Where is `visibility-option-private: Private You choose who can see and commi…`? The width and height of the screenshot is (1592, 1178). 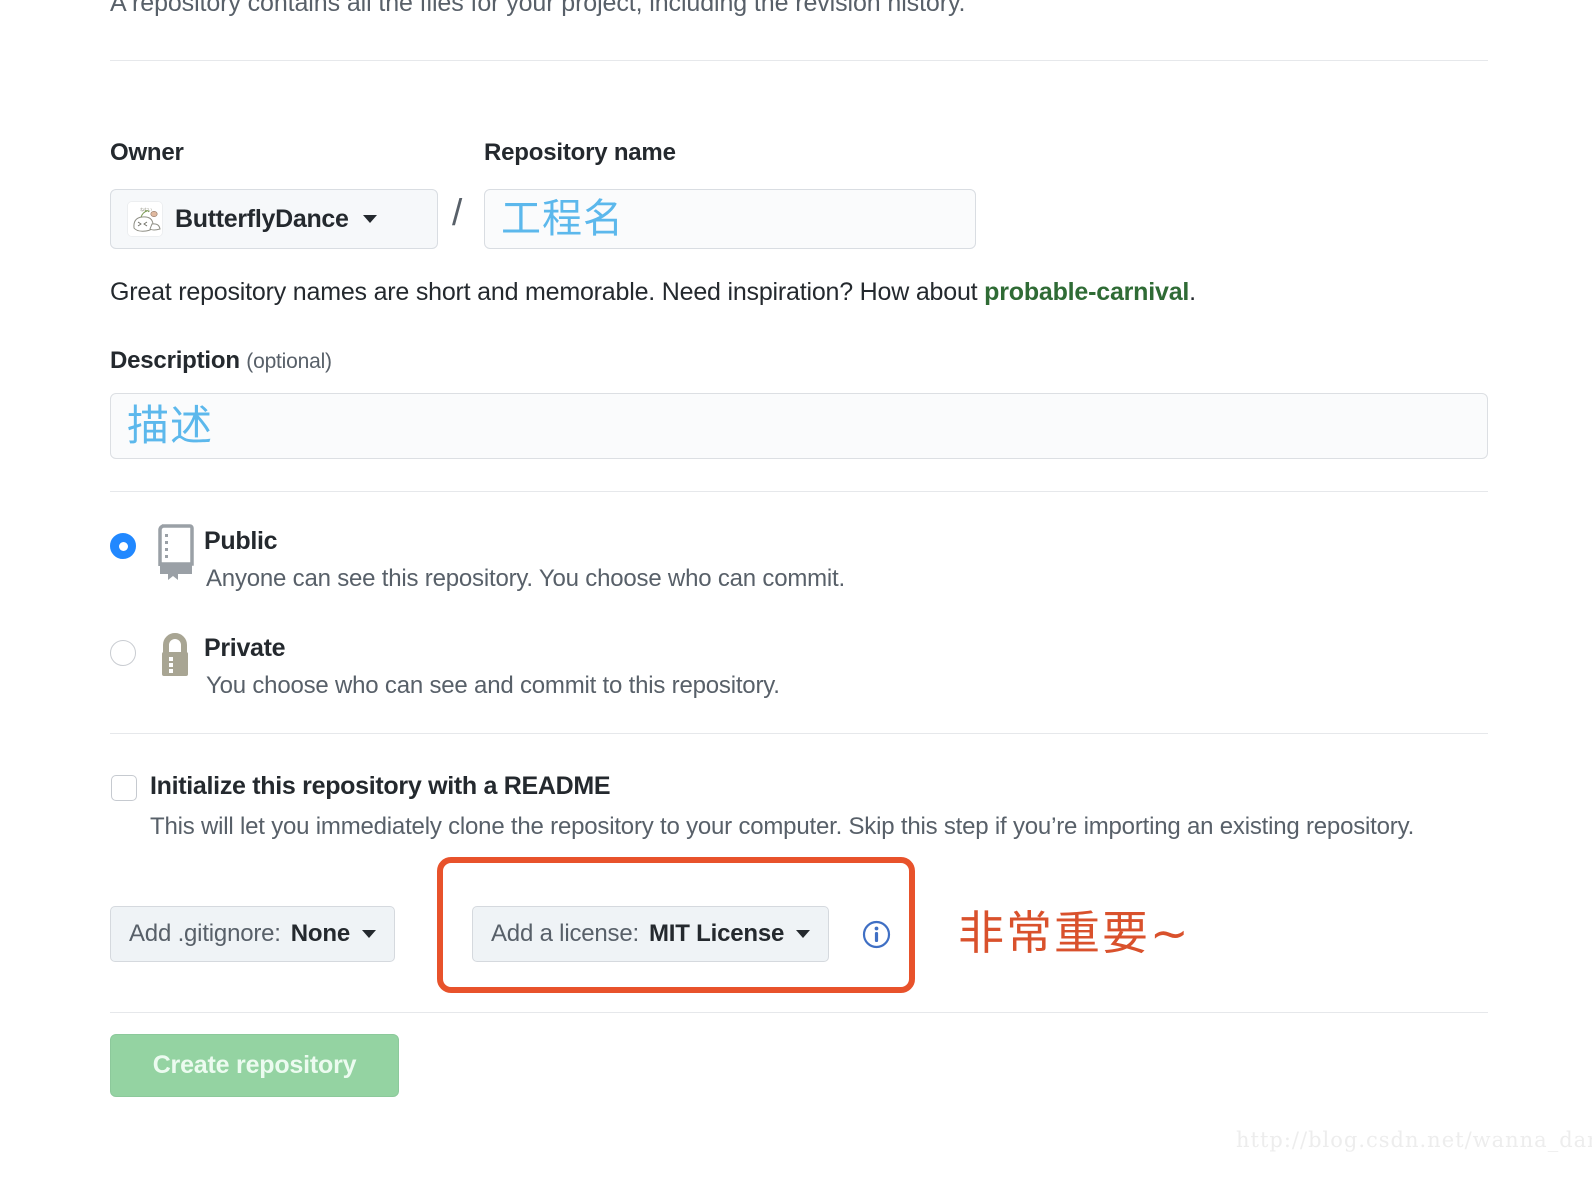
visibility-option-private: Private You choose who can see and commi… is located at coordinates (560, 671).